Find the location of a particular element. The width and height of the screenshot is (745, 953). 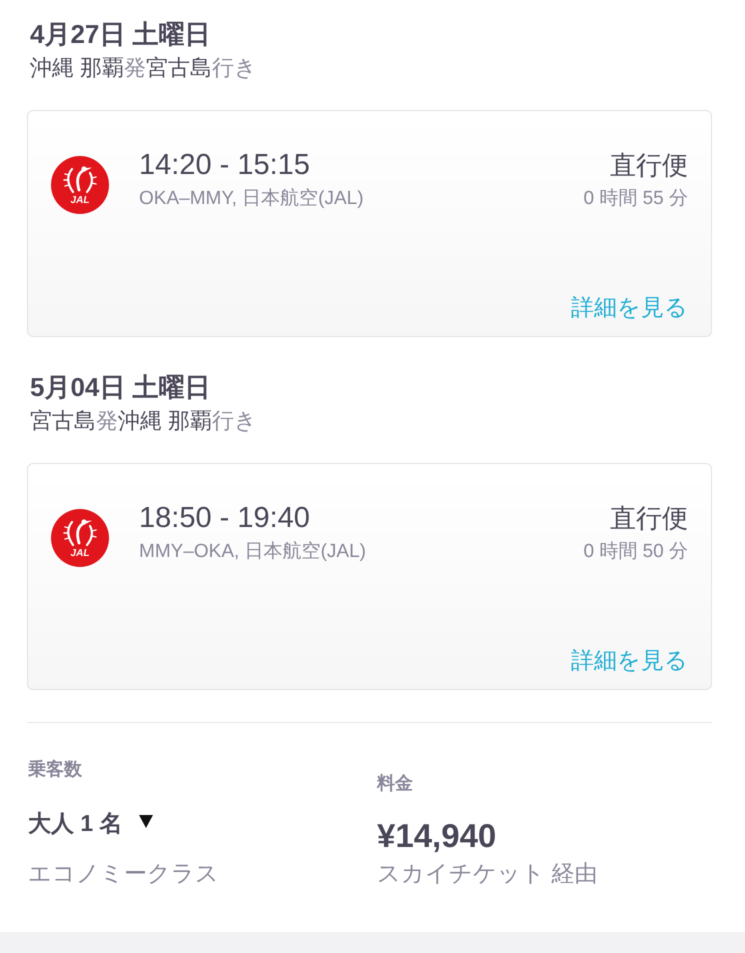

cabin-class-text: エコノミークラス is located at coordinates (123, 873).